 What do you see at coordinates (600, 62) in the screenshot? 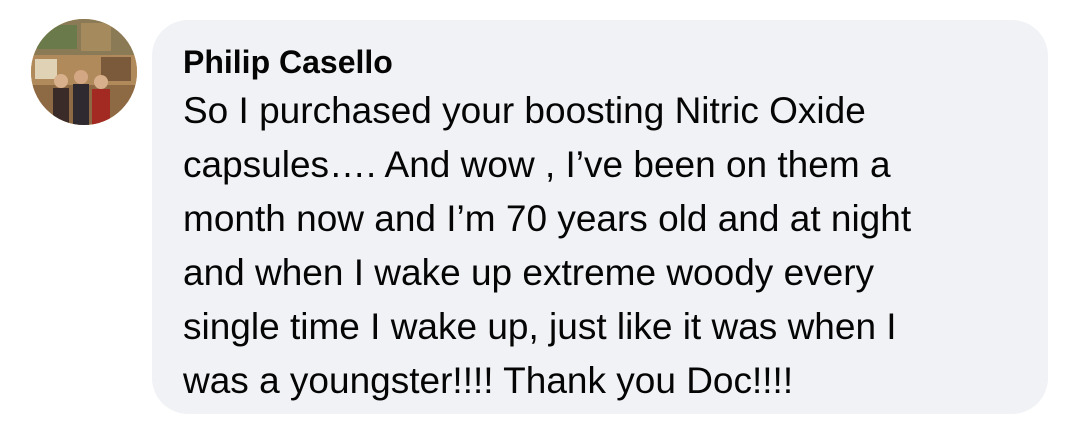
I see `comment-author: Philip Casello` at bounding box center [600, 62].